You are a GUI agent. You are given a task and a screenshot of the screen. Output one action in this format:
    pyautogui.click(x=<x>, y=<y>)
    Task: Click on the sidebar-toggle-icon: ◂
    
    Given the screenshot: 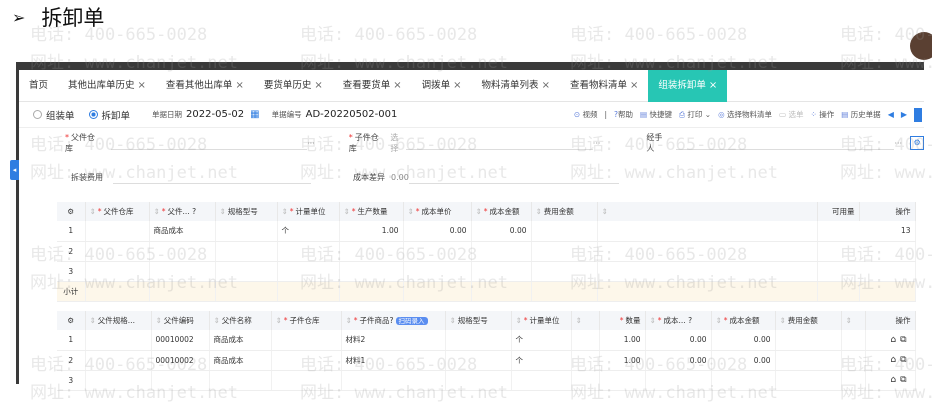 What is the action you would take?
    pyautogui.click(x=14, y=170)
    